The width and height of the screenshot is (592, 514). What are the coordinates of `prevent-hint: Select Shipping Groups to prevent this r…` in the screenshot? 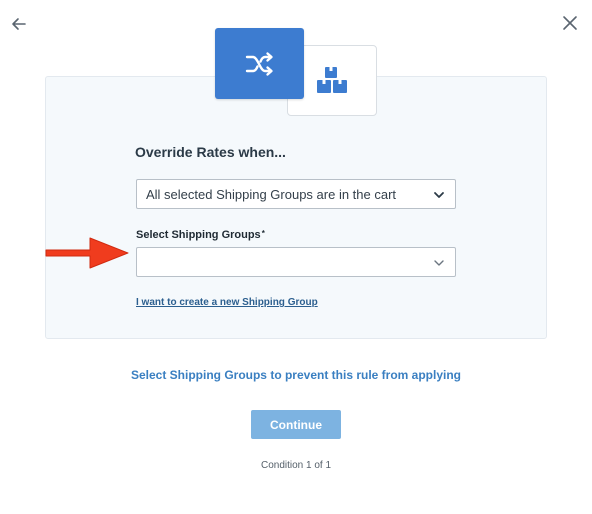 It's located at (296, 375).